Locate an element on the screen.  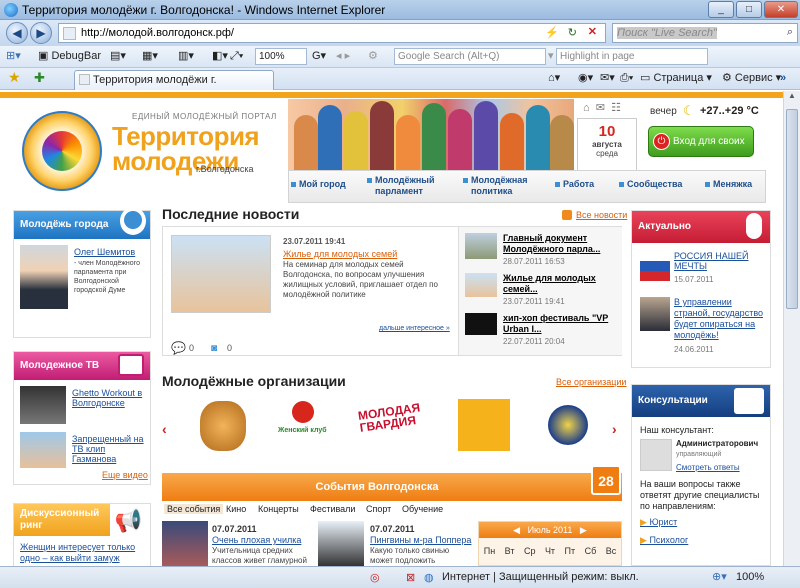
maximize-button: □ is located at coordinates (749, 9).